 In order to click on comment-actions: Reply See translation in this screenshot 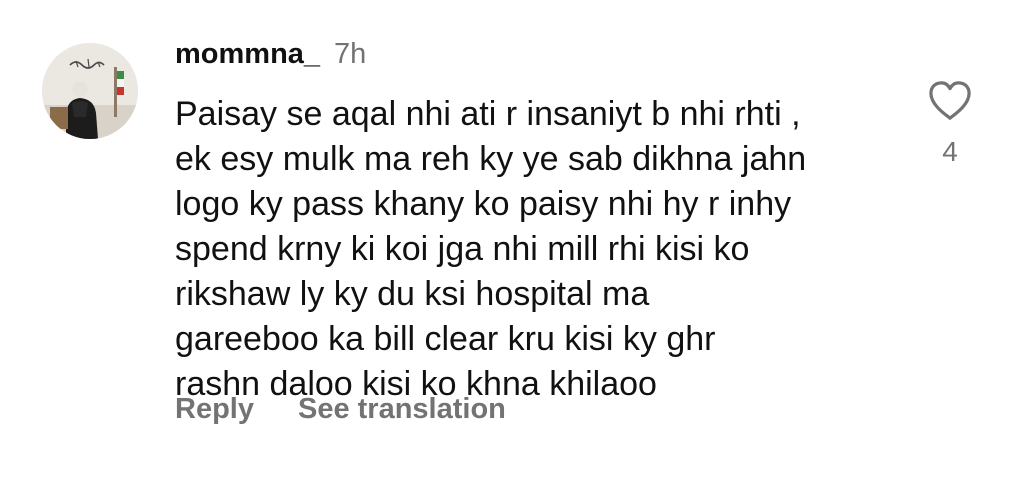, I will do `click(340, 409)`.